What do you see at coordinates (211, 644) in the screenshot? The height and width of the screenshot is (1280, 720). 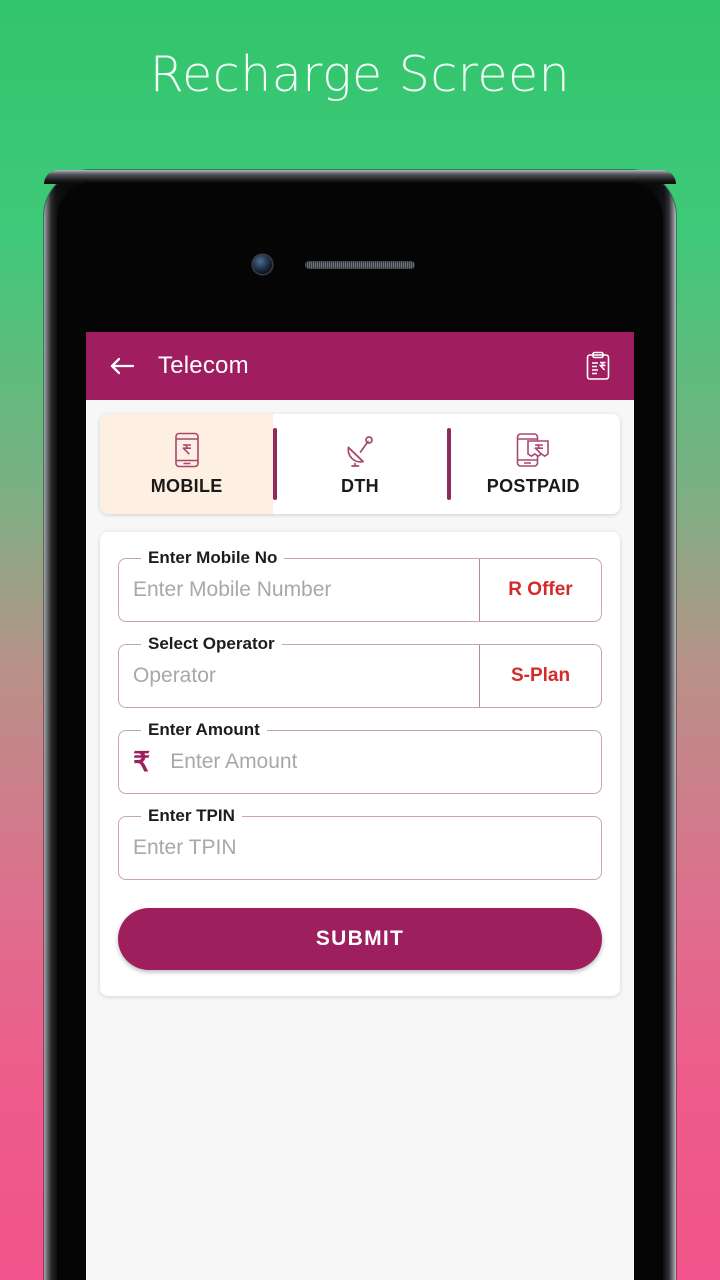 I see `operator-label: Select Operator` at bounding box center [211, 644].